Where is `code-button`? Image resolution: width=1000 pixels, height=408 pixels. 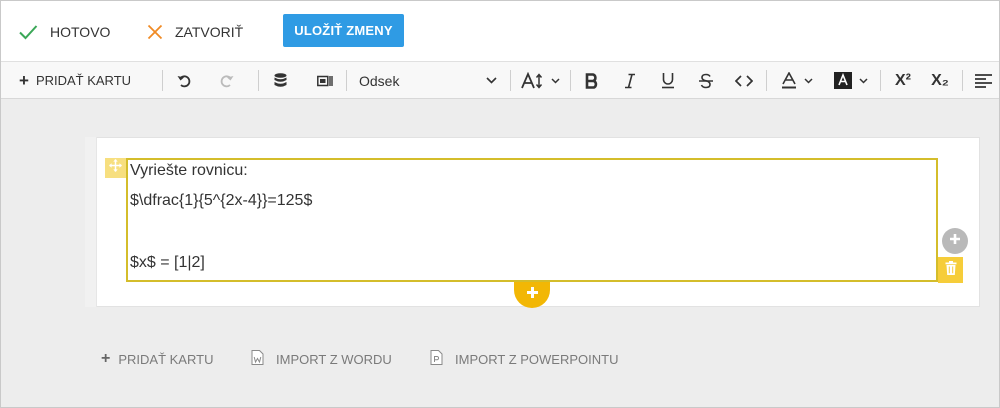
code-button is located at coordinates (744, 80).